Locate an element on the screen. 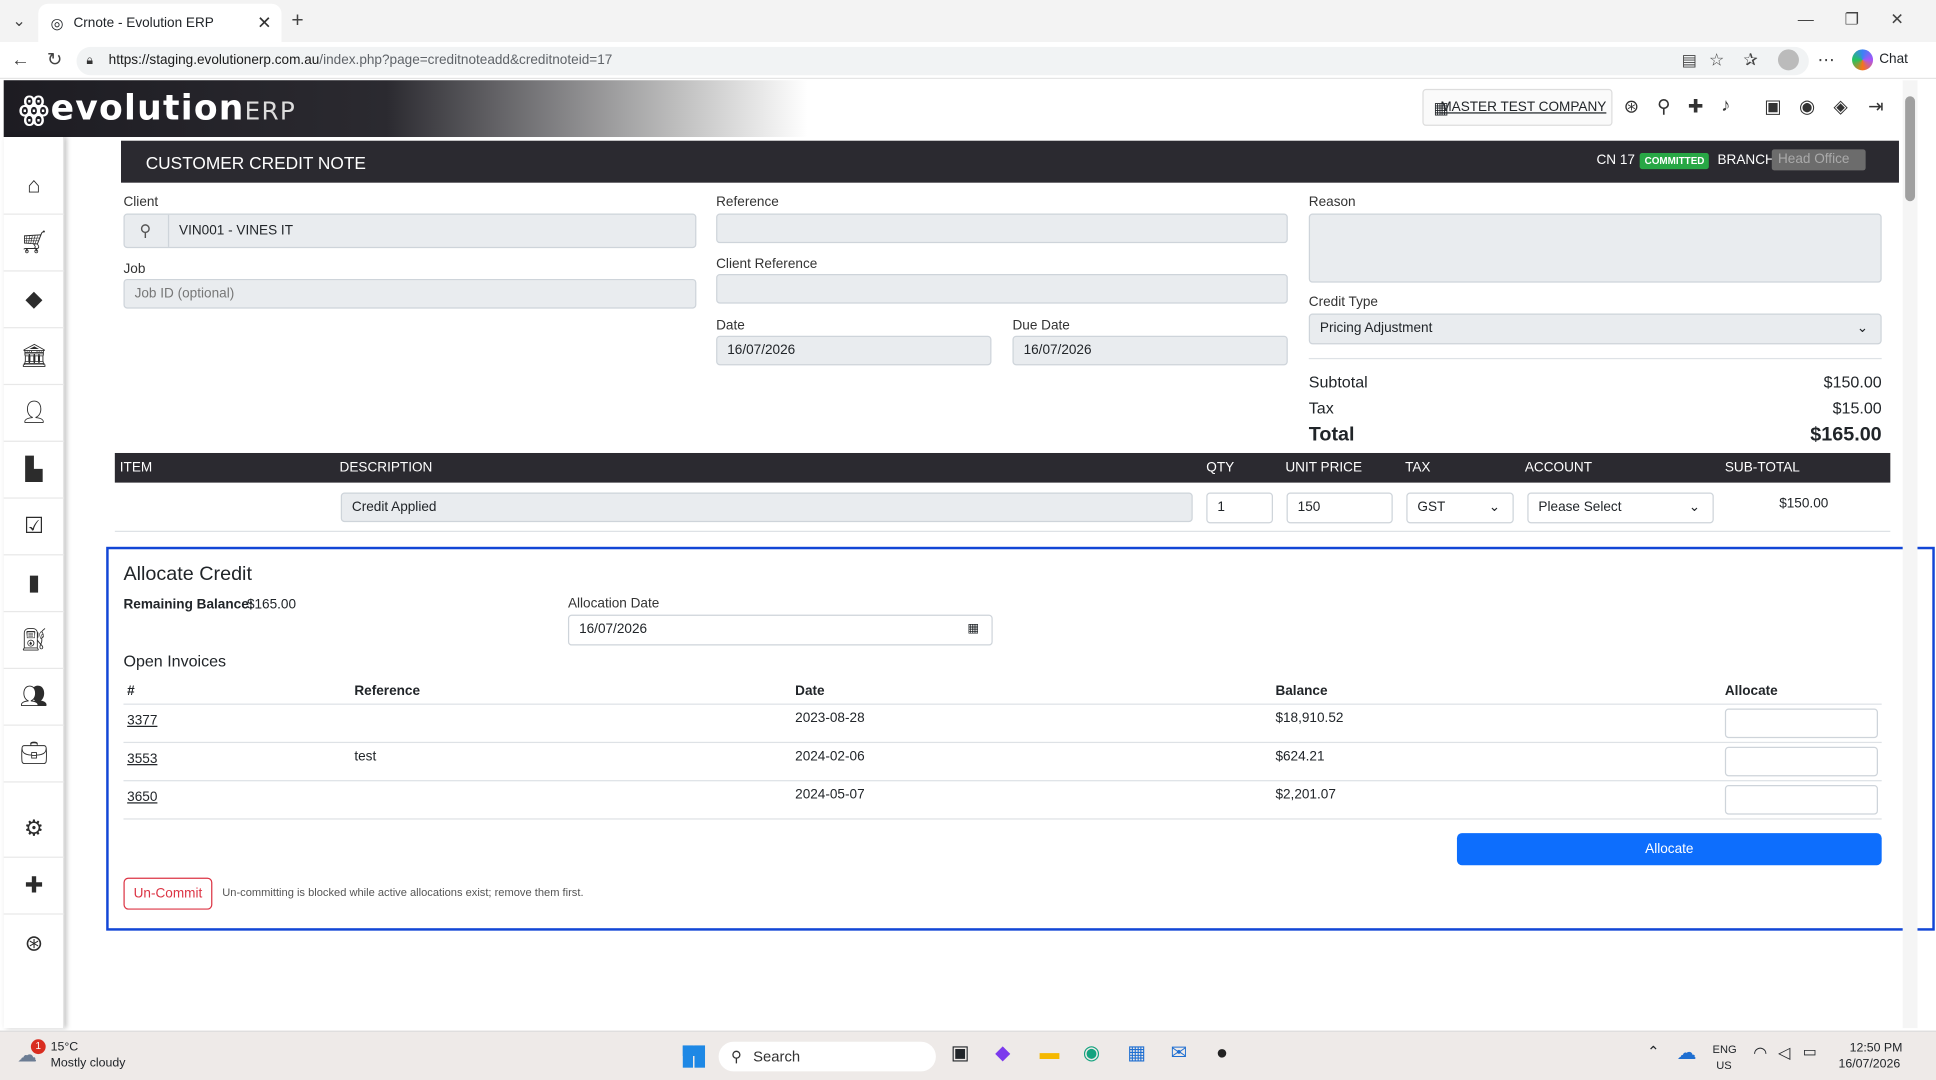  user-account-icon: ◉ is located at coordinates (1807, 106).